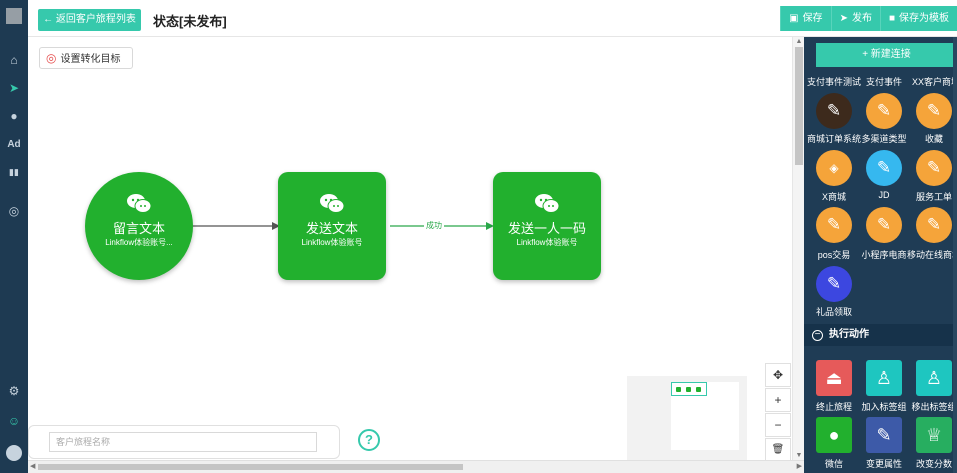 Image resolution: width=957 pixels, height=473 pixels. Describe the element at coordinates (834, 168) in the screenshot. I see `tag-icon: ◈` at that location.